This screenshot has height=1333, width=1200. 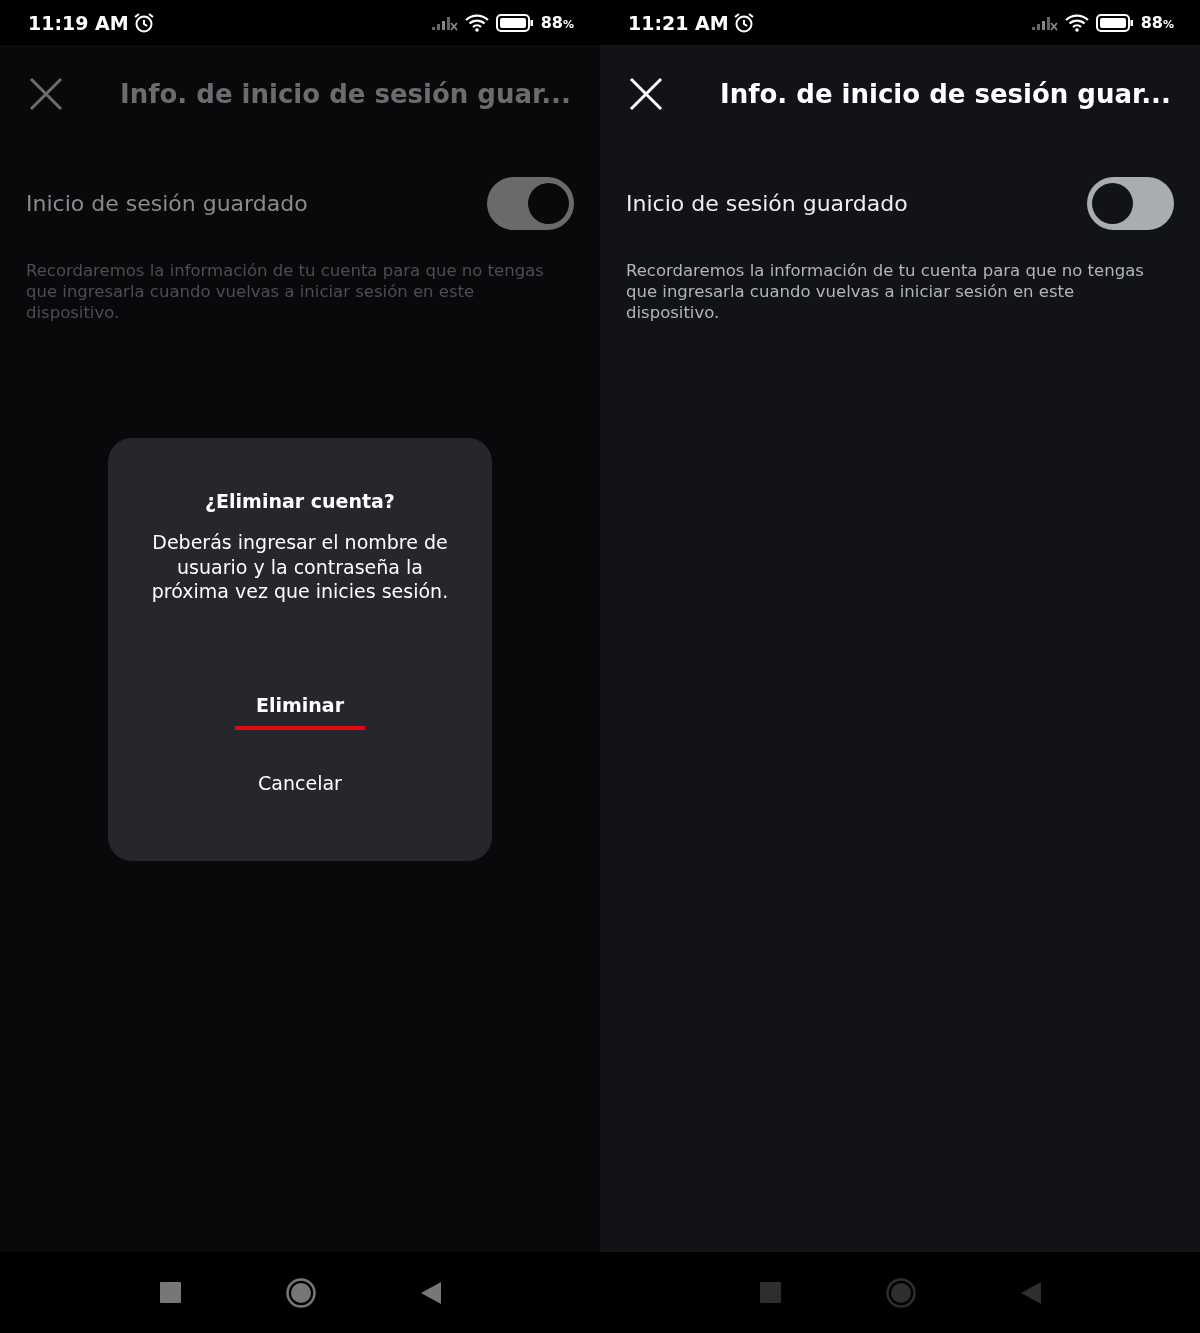 I want to click on recents-button, so click(x=170, y=1292).